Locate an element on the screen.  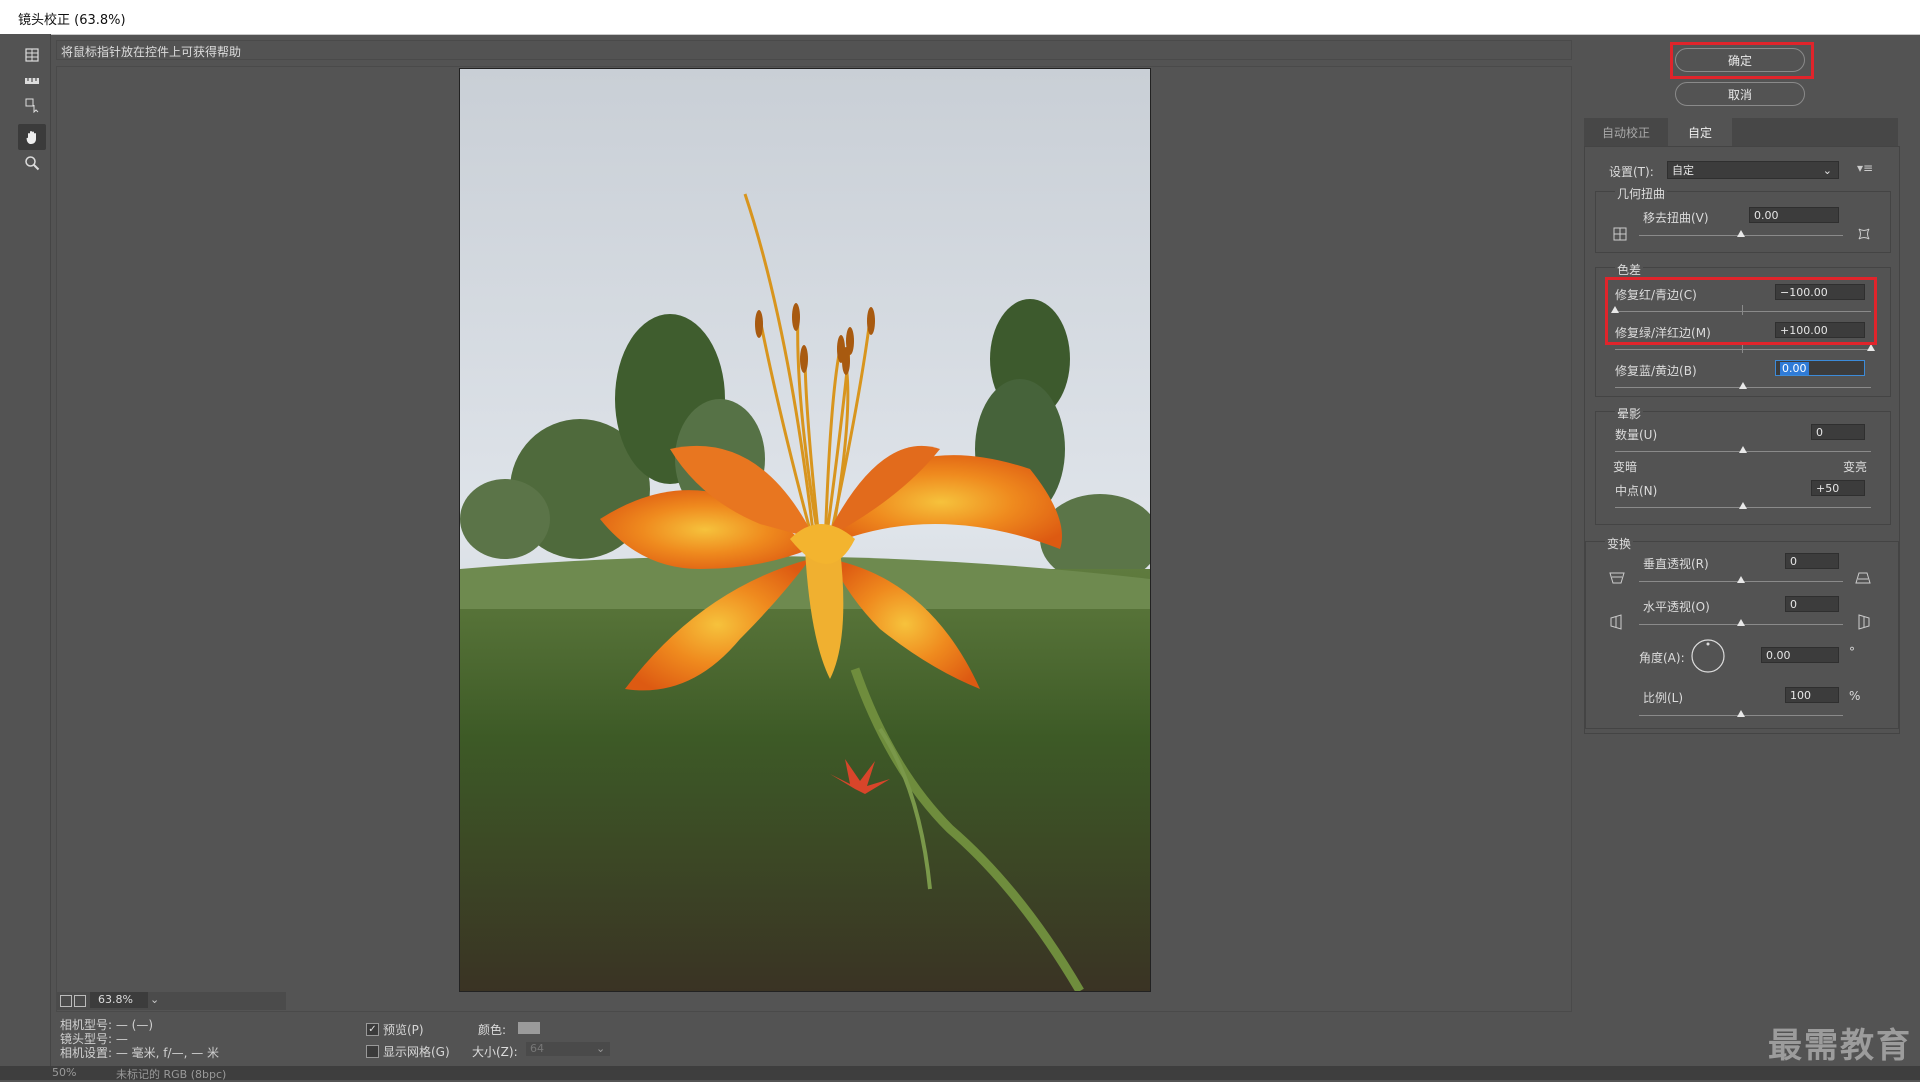
grid-size-label: 大小(Z): is located at coordinates (495, 1052).